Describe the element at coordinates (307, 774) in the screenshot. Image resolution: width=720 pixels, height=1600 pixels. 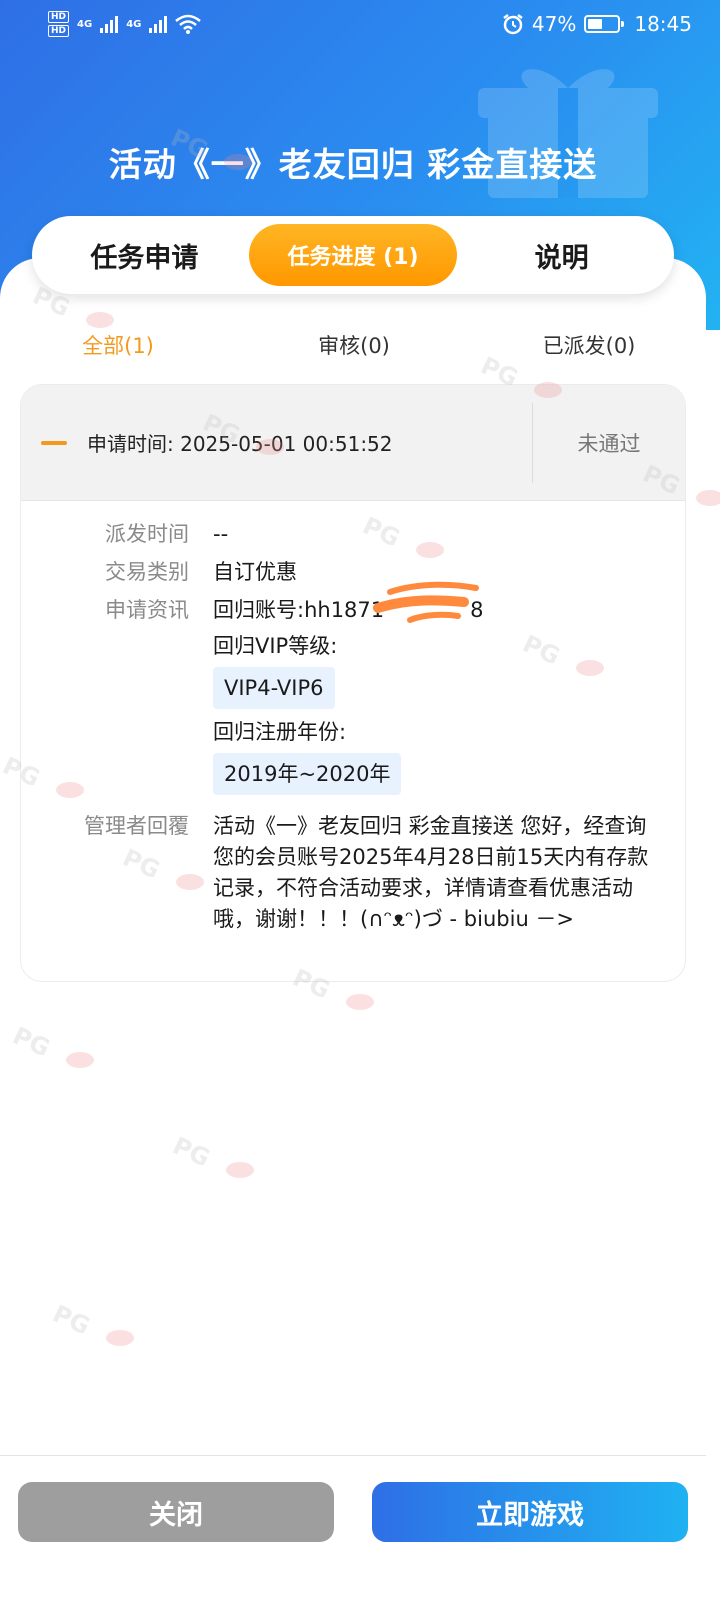
I see `reg-year-chip: 2019年~2020年` at that location.